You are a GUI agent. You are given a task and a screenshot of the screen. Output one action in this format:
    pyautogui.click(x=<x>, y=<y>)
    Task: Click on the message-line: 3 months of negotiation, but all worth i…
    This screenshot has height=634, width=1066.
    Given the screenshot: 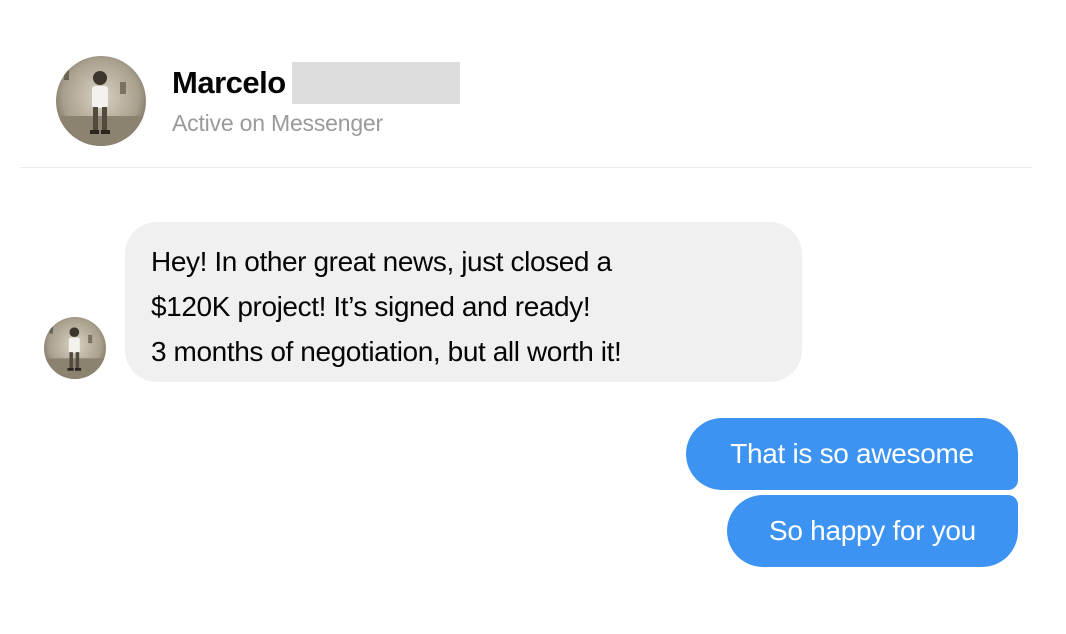 What is the action you would take?
    pyautogui.click(x=386, y=351)
    